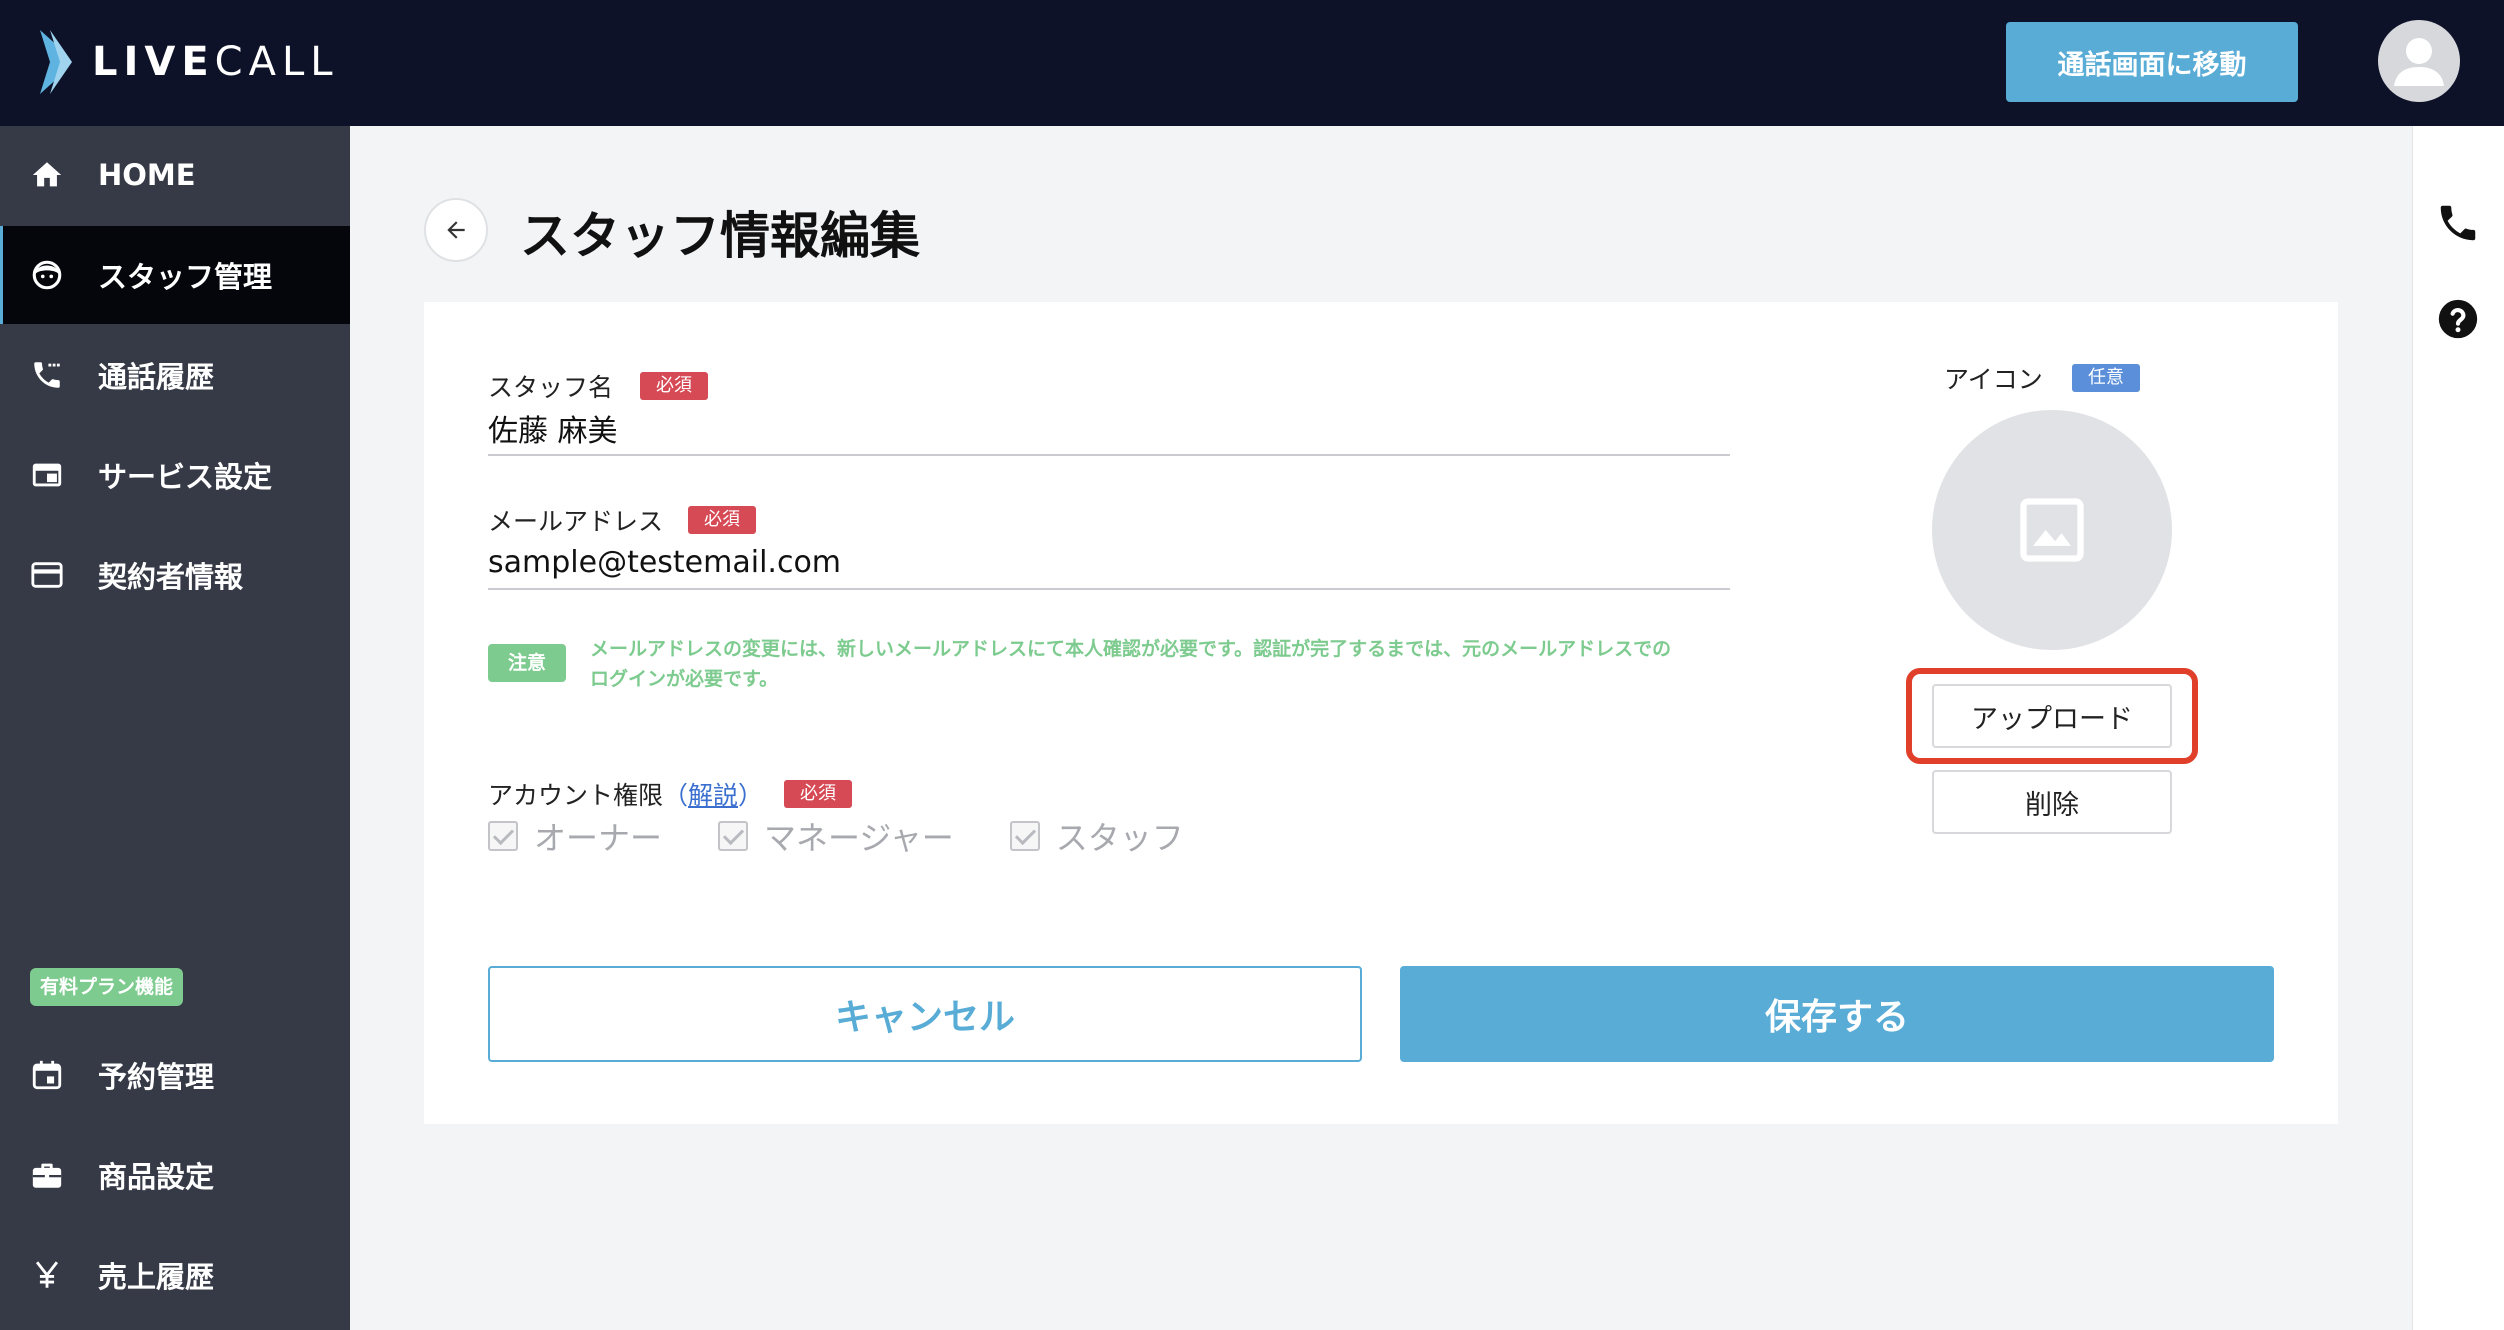  I want to click on top-header: LIVECALL 通話画面に移動, so click(1252, 63).